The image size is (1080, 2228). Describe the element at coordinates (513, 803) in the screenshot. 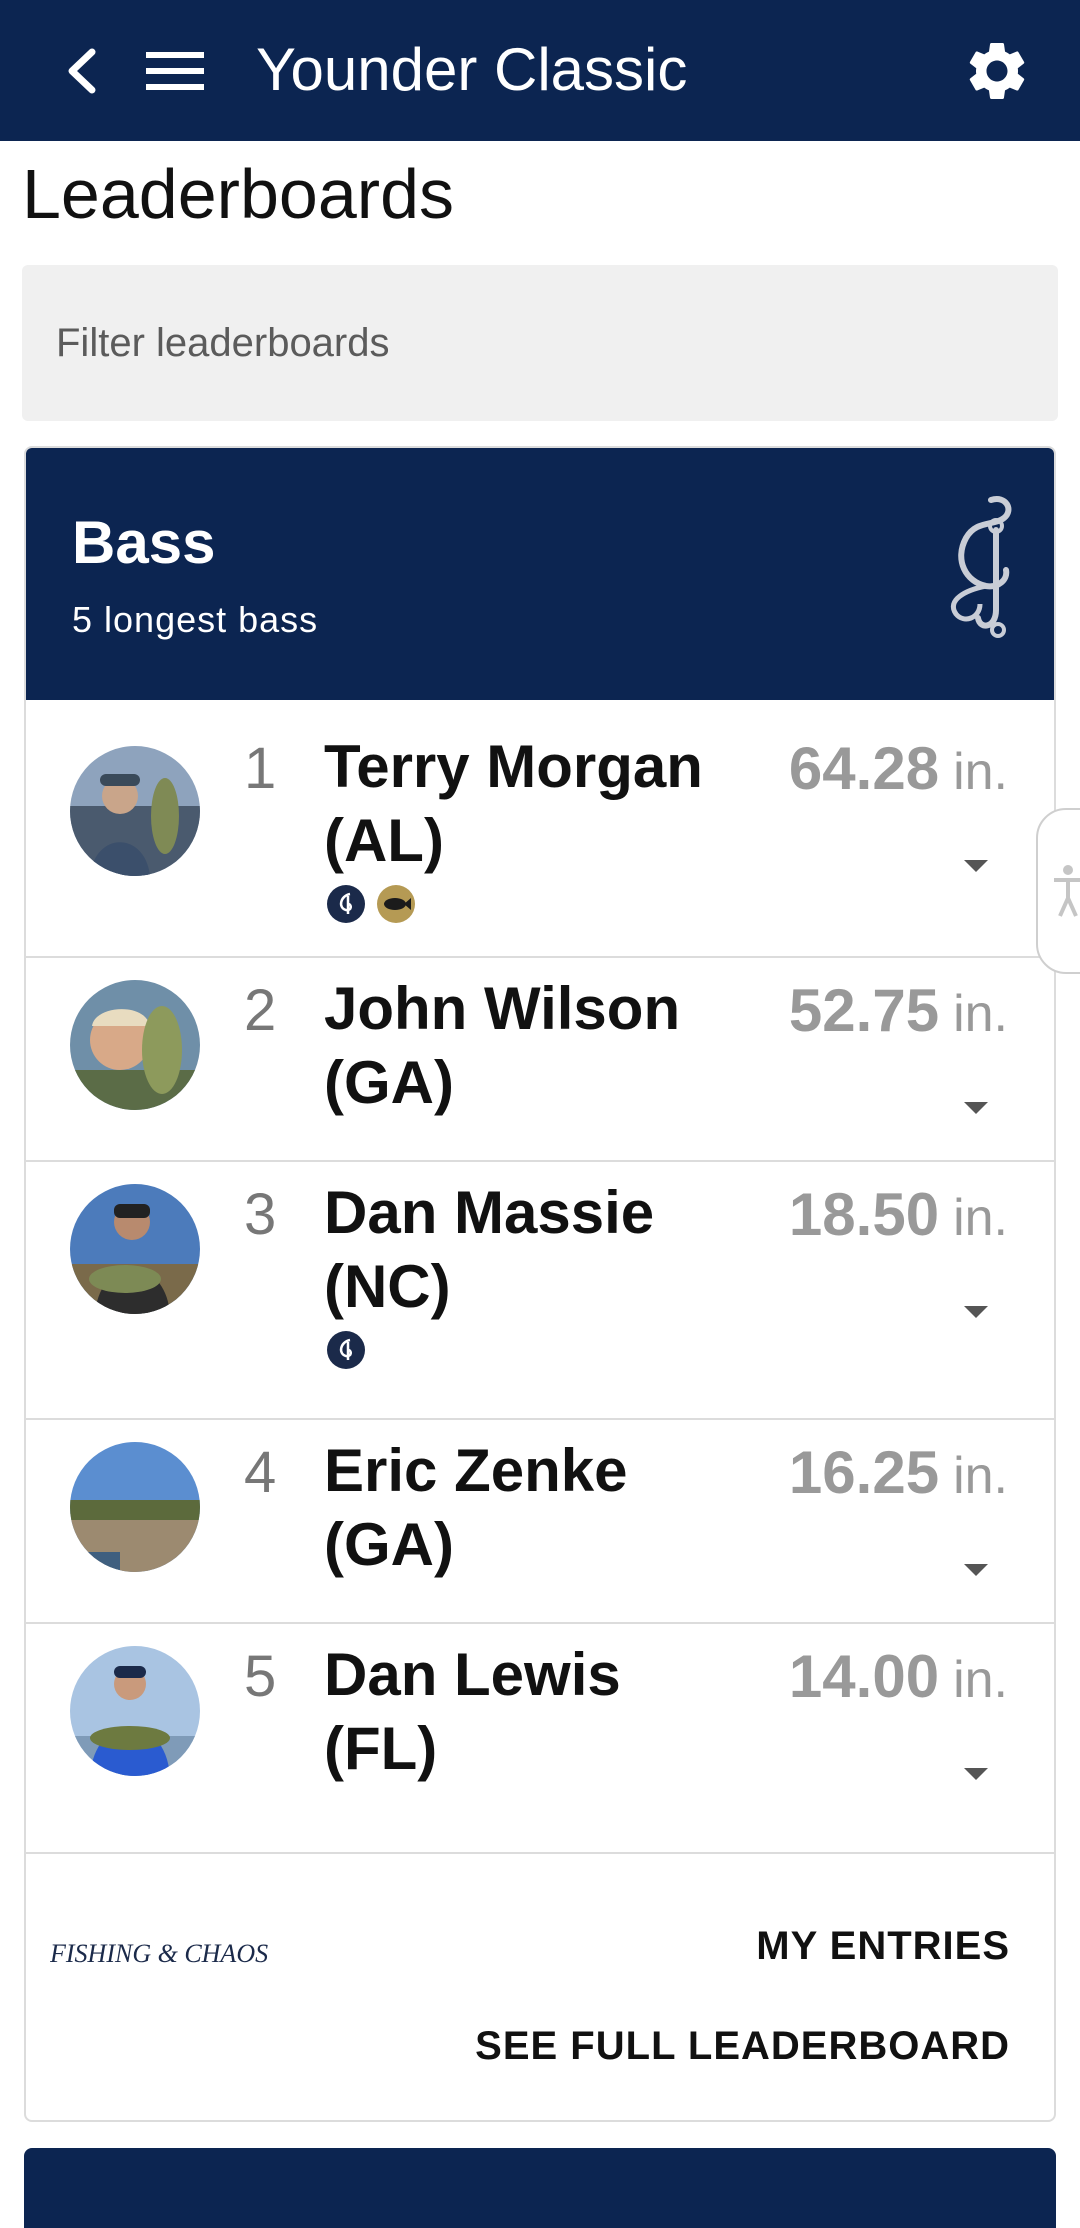

I see `angler-name: Terry Morgan (AL)` at that location.